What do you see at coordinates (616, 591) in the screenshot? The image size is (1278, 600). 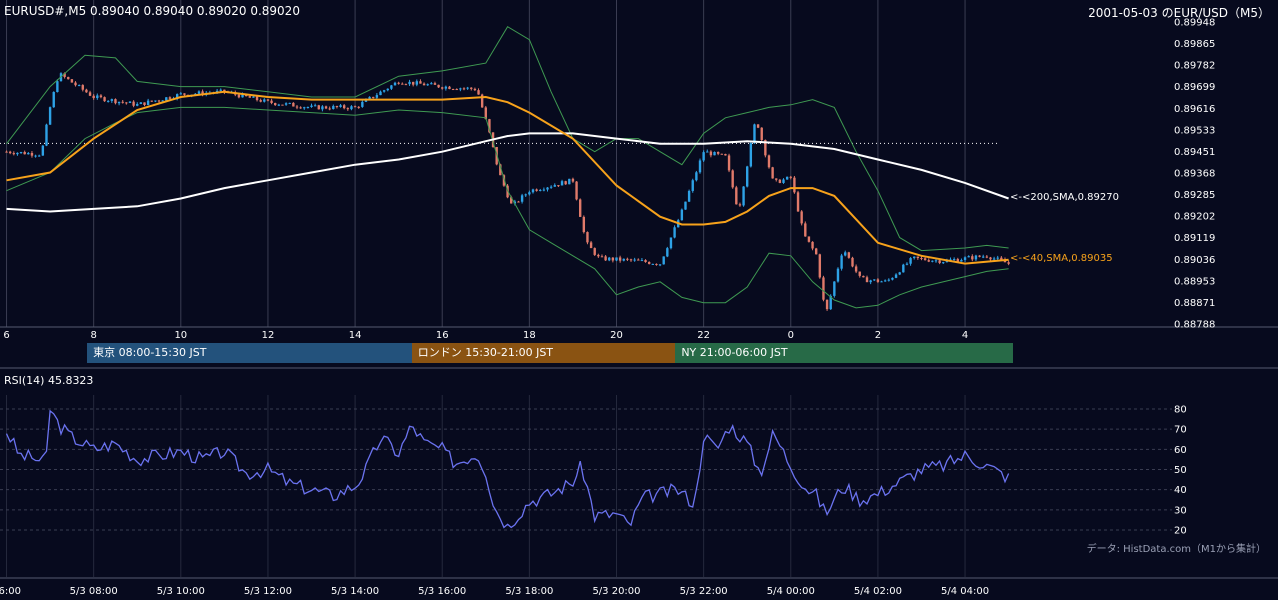 I see `rsi-x-tick-label: 5/3 20:00` at bounding box center [616, 591].